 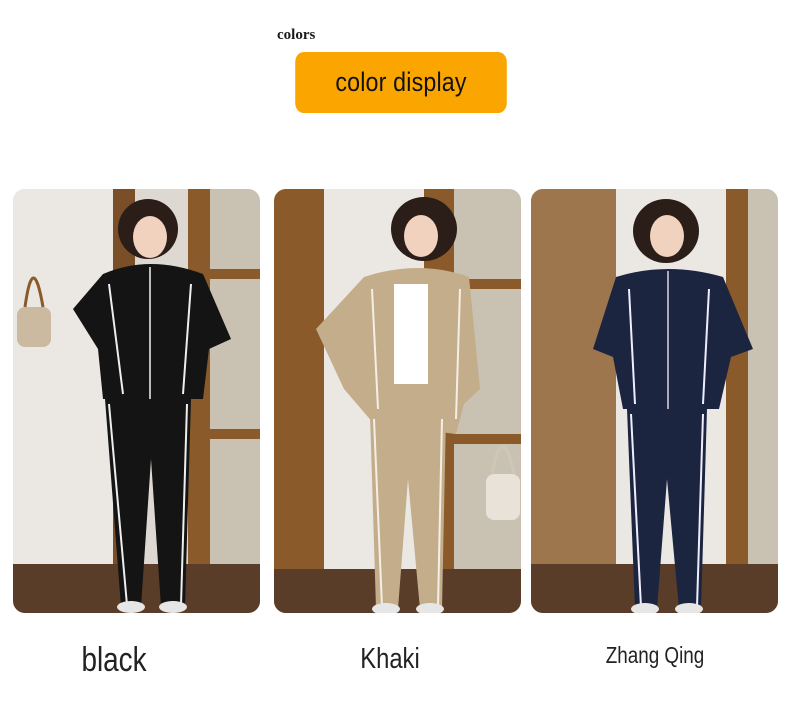 What do you see at coordinates (296, 35) in the screenshot?
I see `section-label: colors` at bounding box center [296, 35].